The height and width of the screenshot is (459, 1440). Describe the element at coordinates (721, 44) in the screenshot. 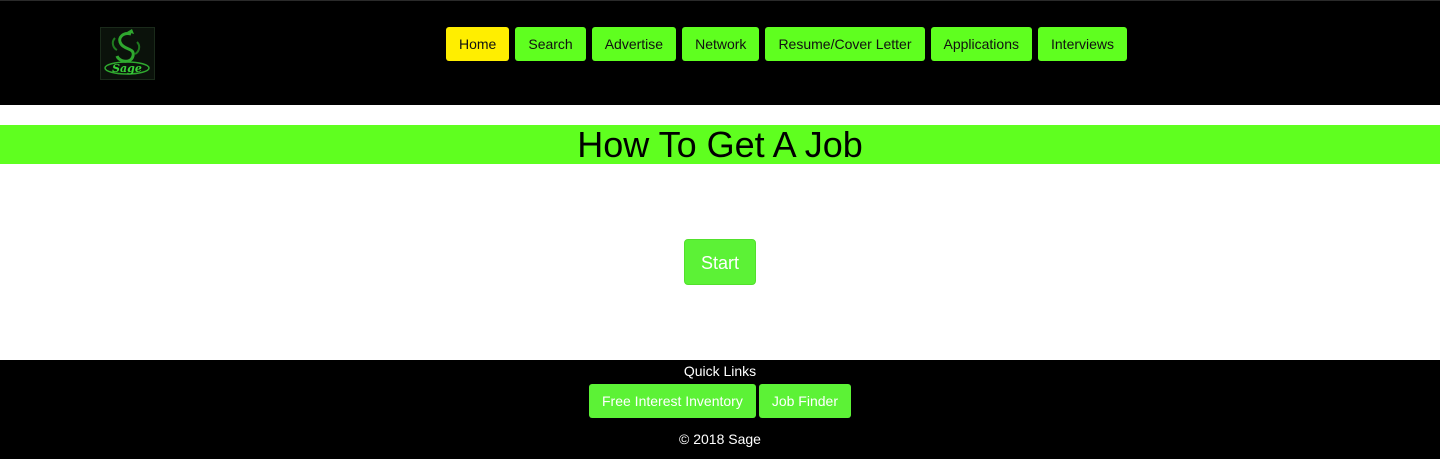

I see `nav-network-button: Network` at that location.